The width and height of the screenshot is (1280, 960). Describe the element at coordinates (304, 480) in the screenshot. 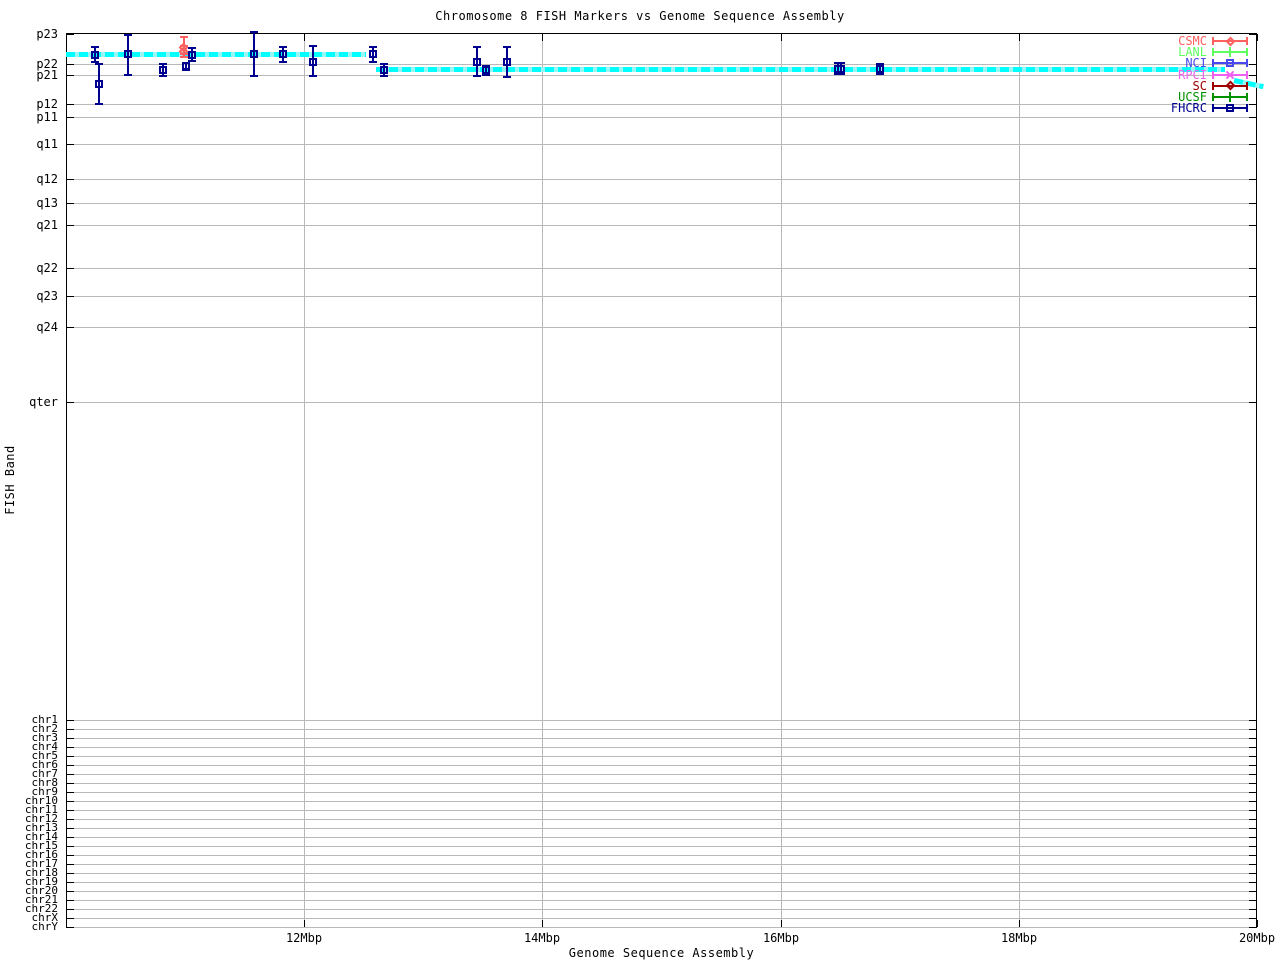

I see `x-gridline` at that location.